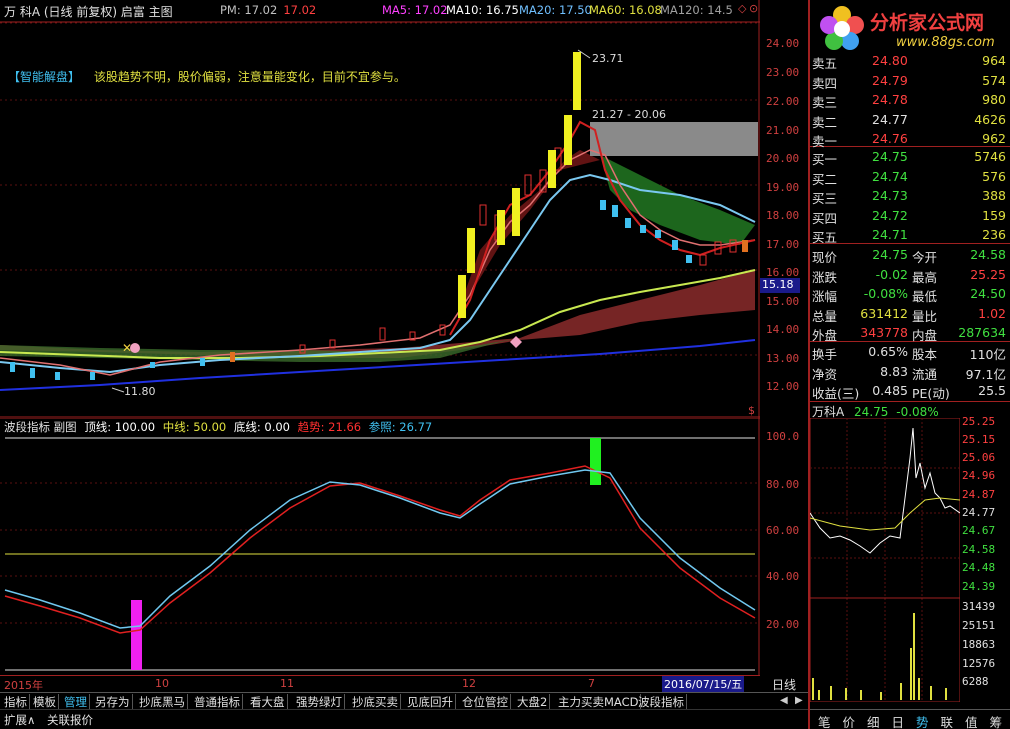 Image resolution: width=1010 pixels, height=729 pixels. I want to click on stat-row: 收益(三) 0.485 PE(动) 25.5, so click(909, 392).